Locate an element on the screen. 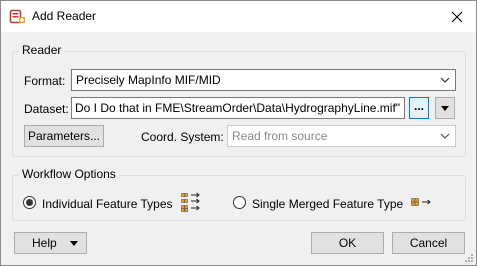 The height and width of the screenshot is (266, 477). resize-grip-icon is located at coordinates (469, 258).